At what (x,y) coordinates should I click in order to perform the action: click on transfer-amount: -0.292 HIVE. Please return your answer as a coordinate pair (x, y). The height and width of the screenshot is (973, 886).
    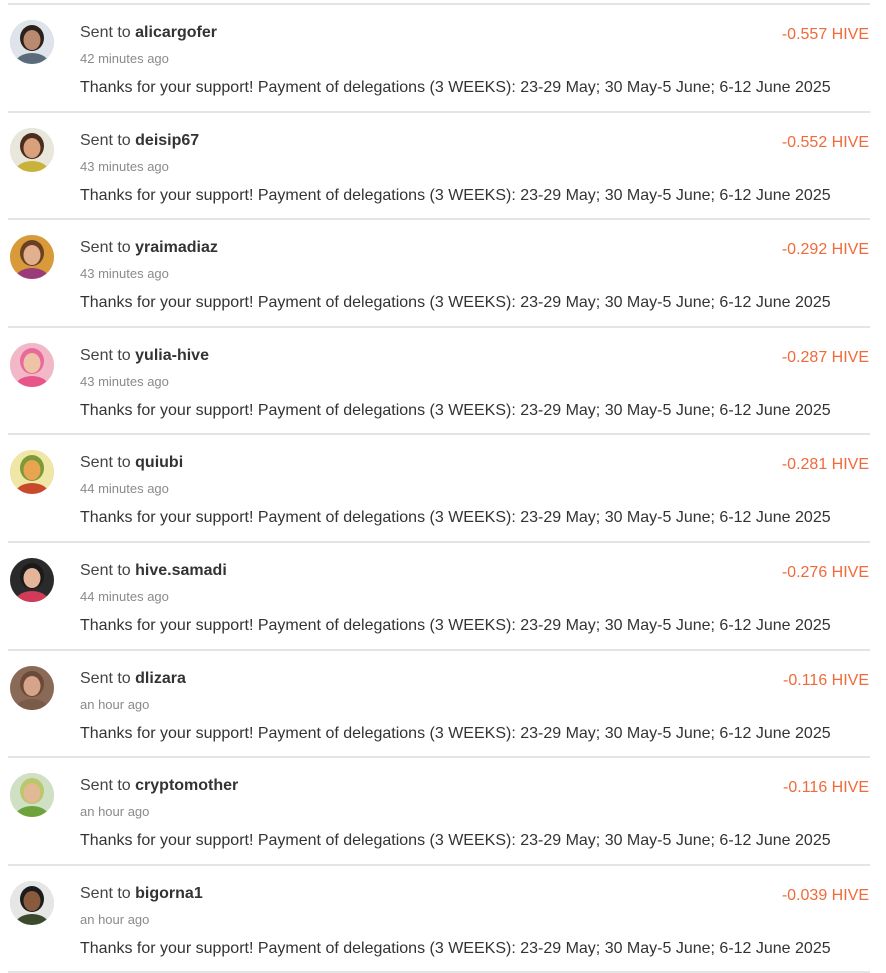
    Looking at the image, I should click on (825, 250).